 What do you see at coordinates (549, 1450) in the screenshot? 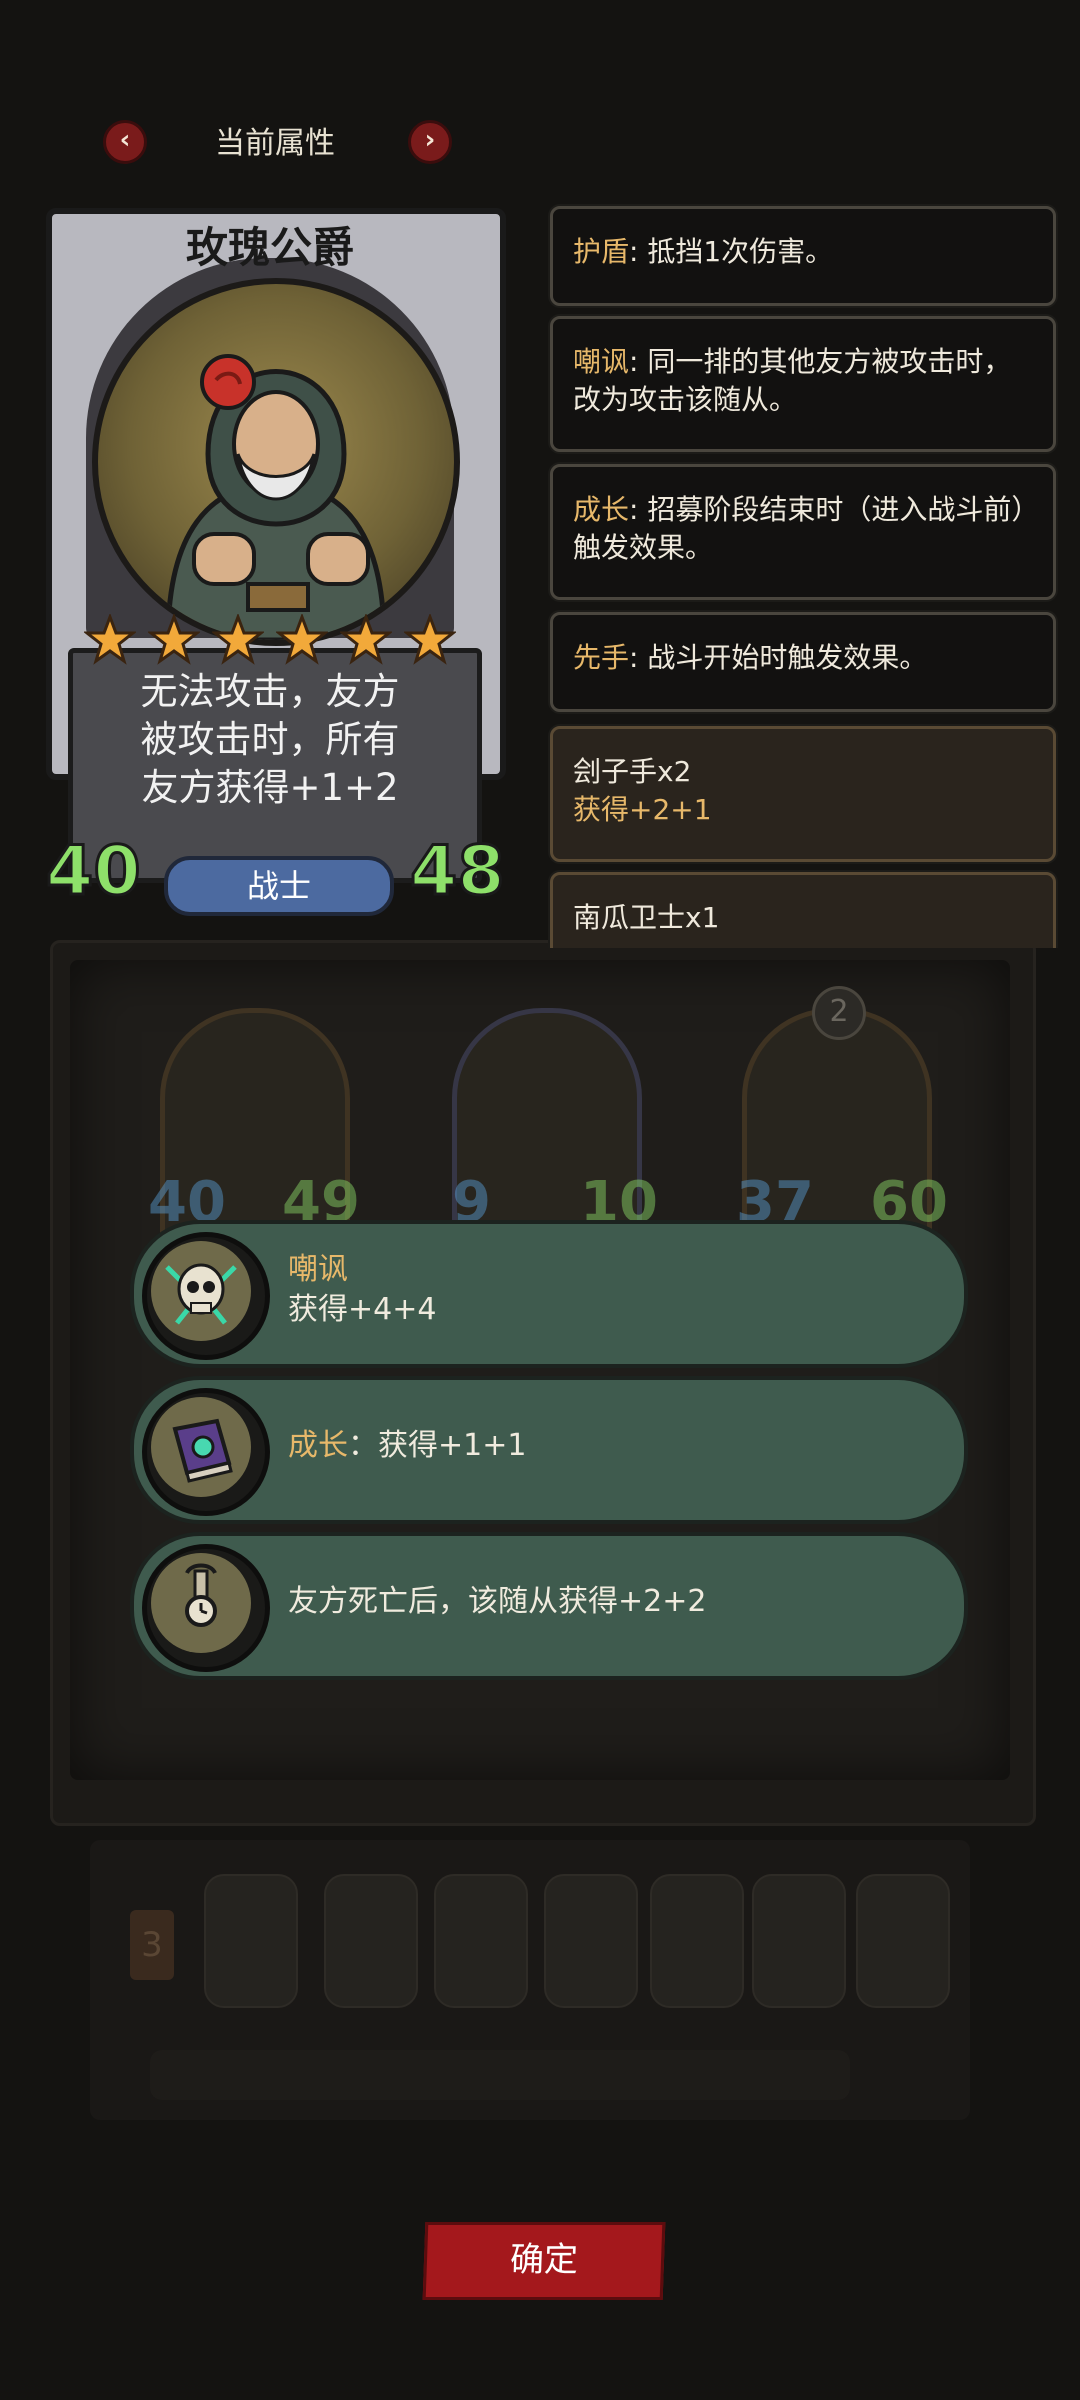
I see `buff-row-growth: 成长：获得+1+1` at bounding box center [549, 1450].